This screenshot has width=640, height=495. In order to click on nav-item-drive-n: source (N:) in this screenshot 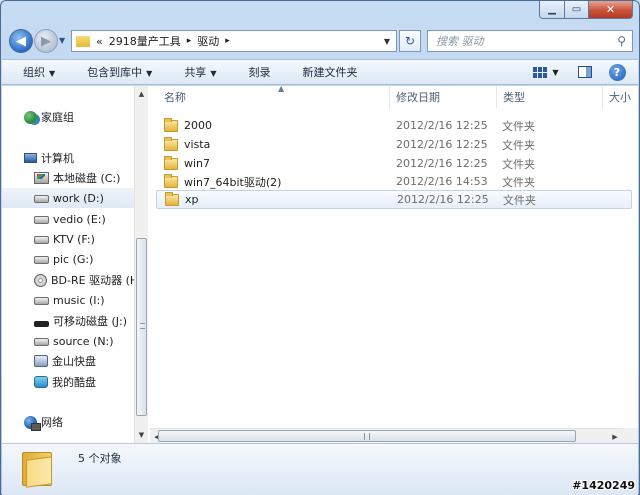, I will do `click(68, 341)`.